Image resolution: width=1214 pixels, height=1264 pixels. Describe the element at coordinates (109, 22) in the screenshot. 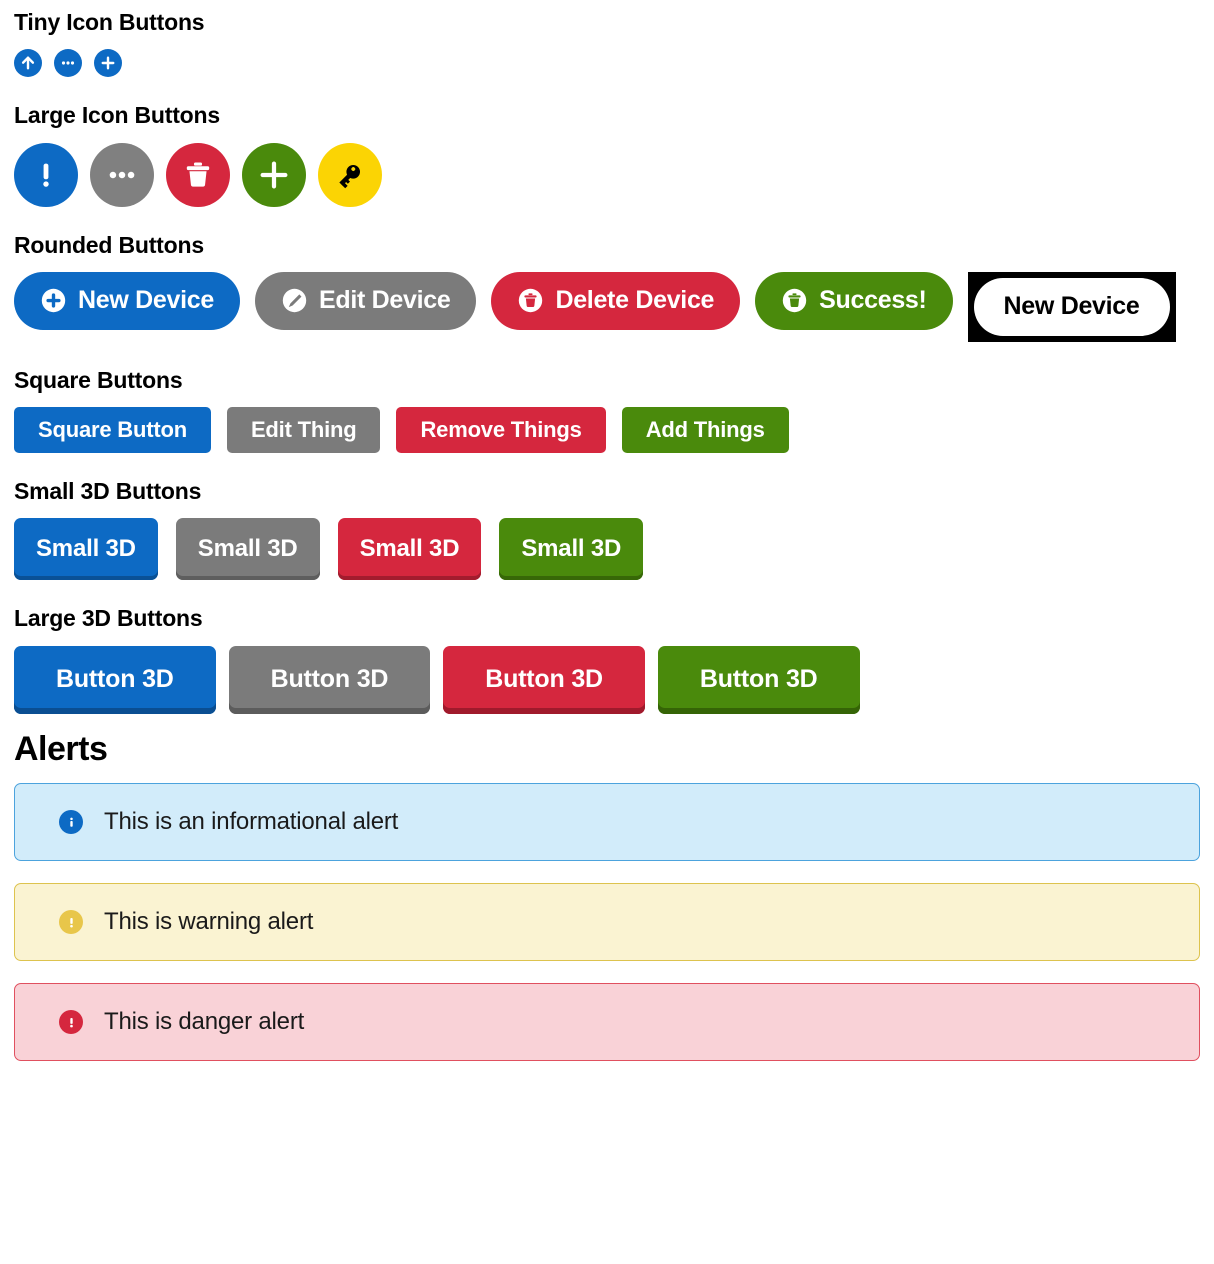

I see `section-title-tiny-icon-buttons: Tiny Icon Buttons` at that location.